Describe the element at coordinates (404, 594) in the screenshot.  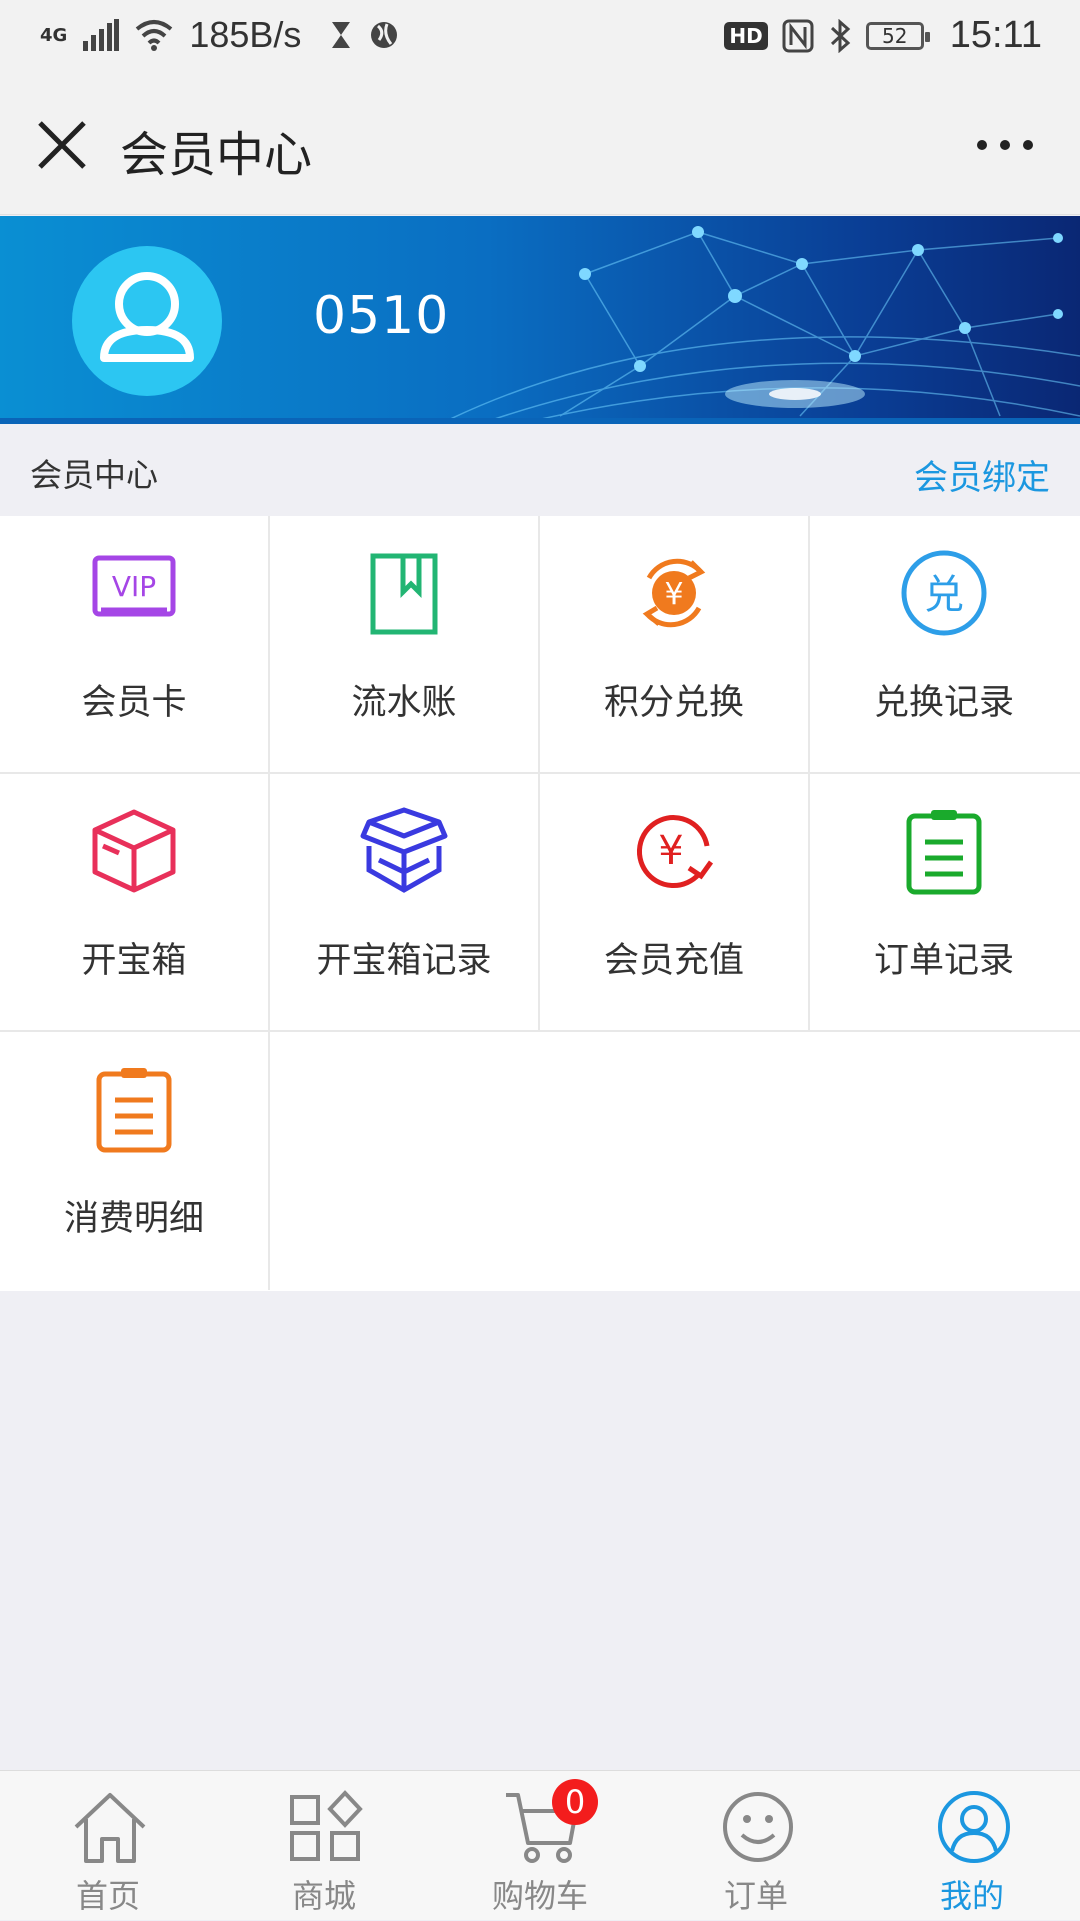
I see `bookmark-book-icon` at that location.